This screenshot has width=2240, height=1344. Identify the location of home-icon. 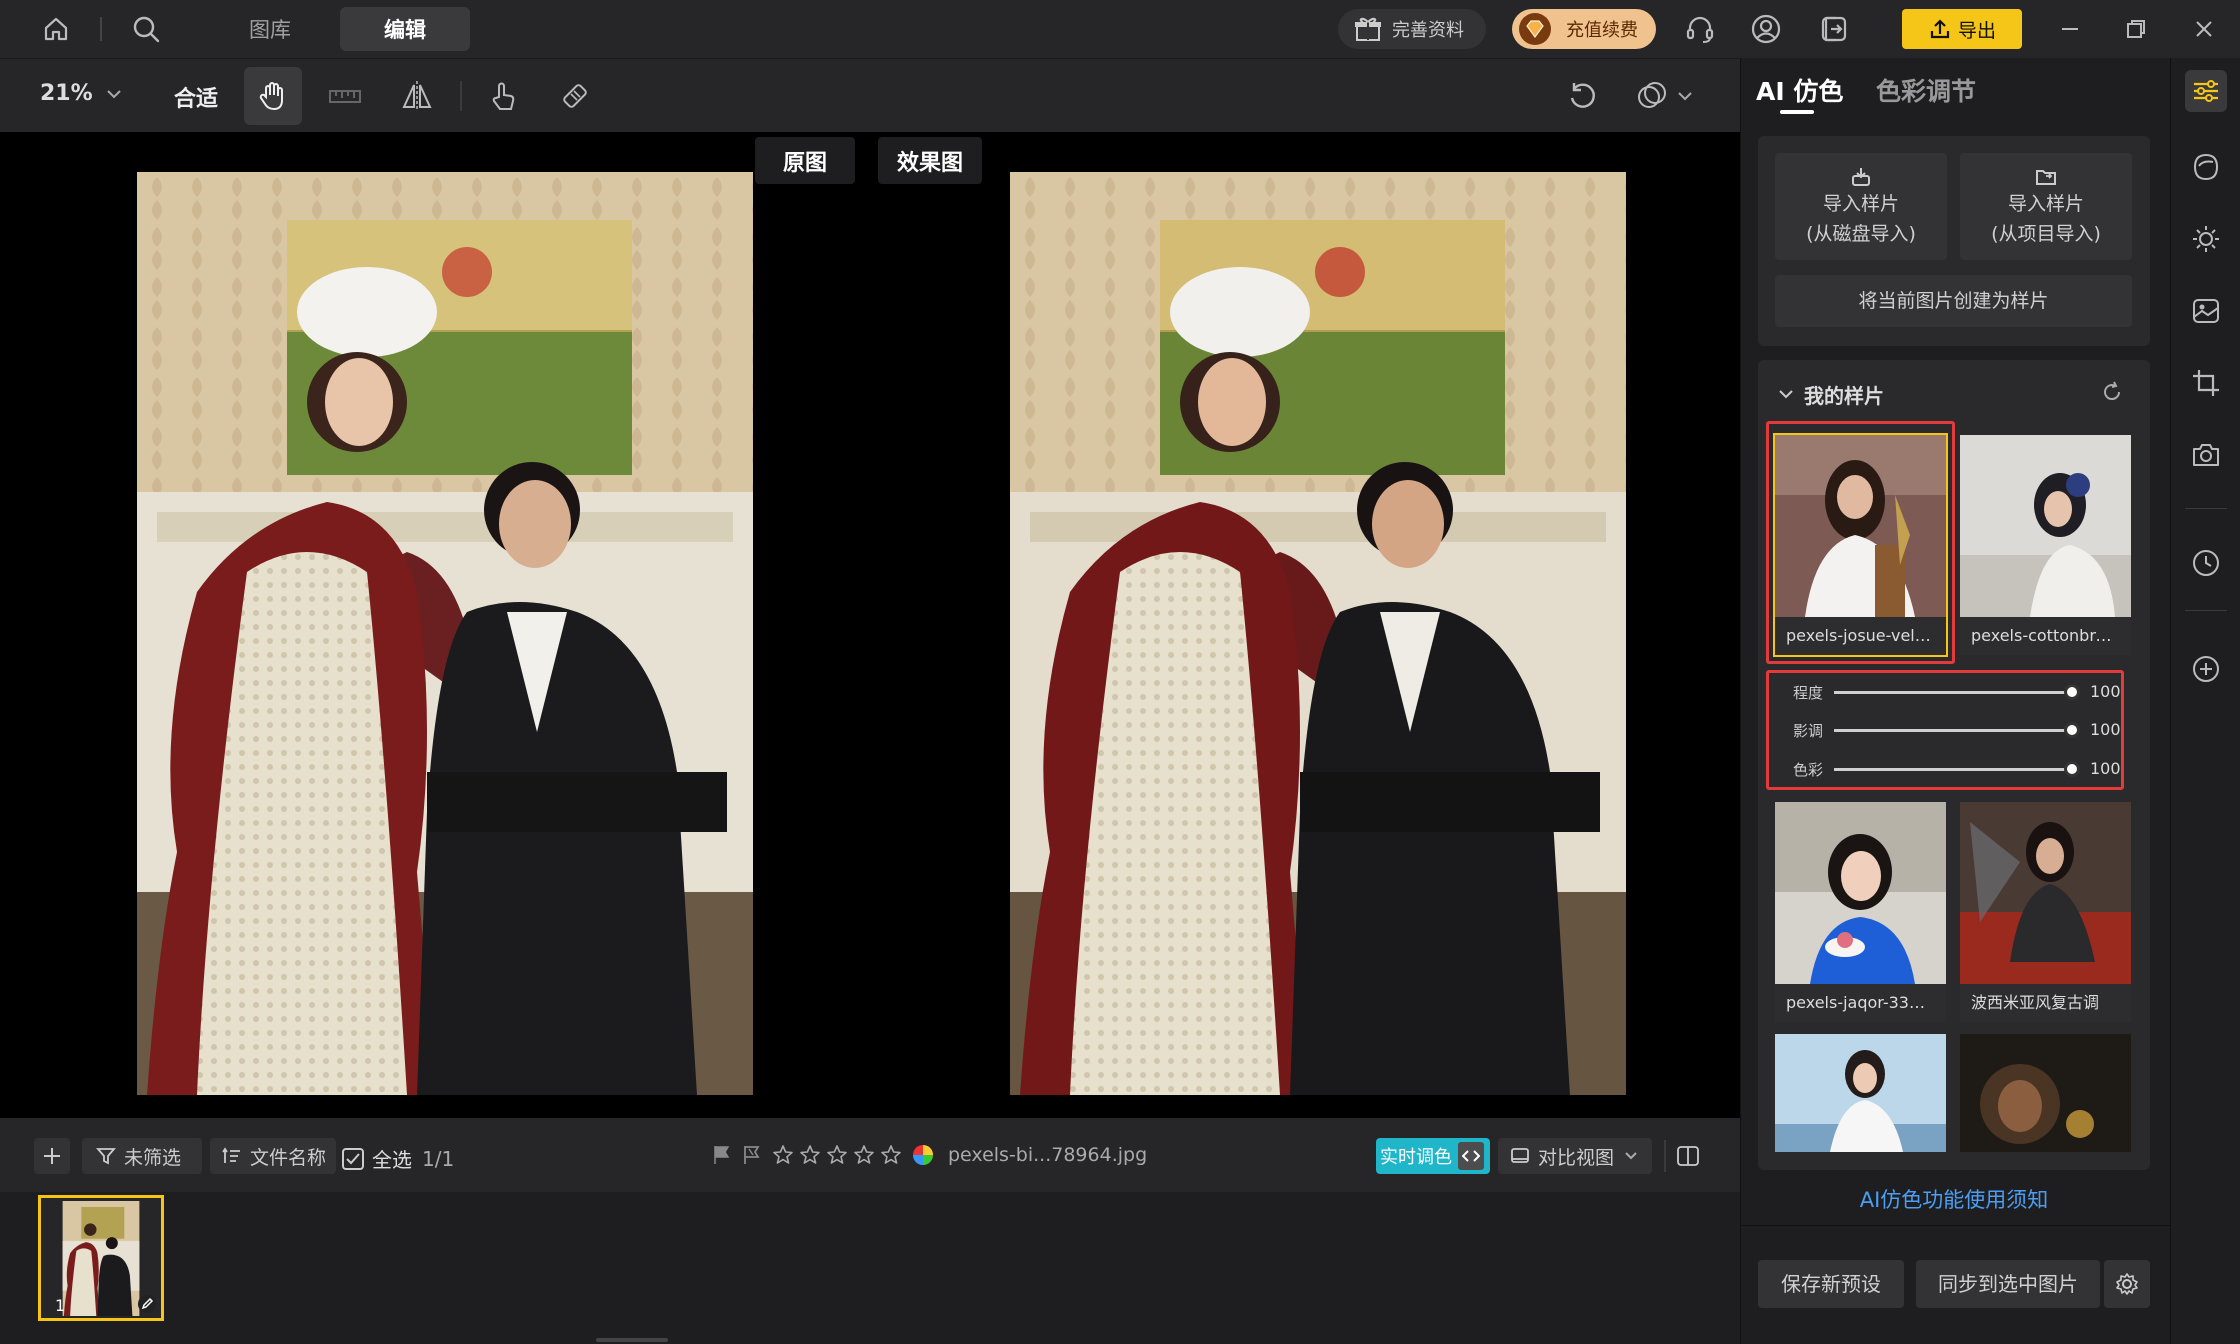
(56, 29).